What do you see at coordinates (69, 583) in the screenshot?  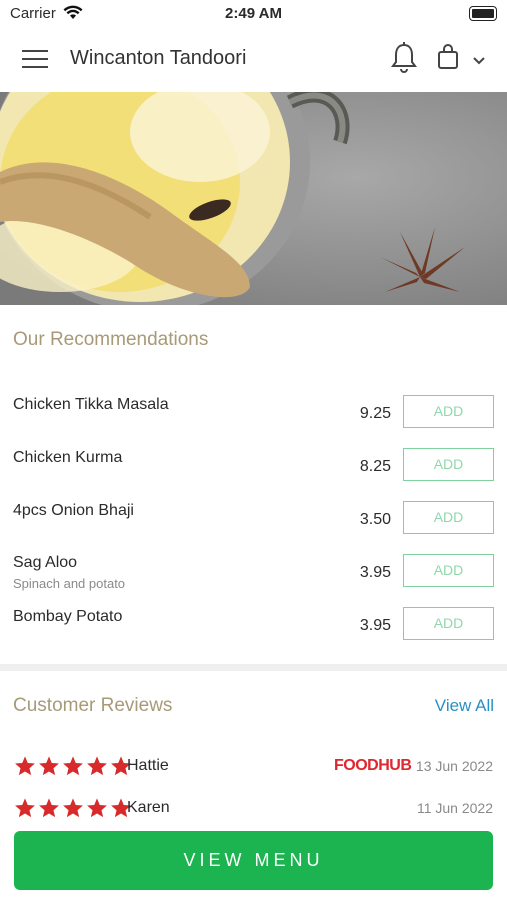 I see `item-description: Spinach and potato` at bounding box center [69, 583].